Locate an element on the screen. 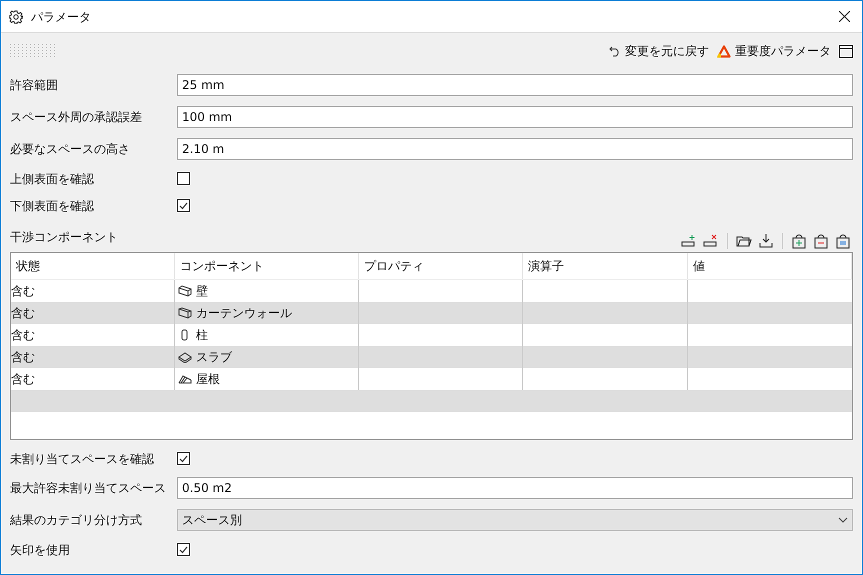 Image resolution: width=863 pixels, height=575 pixels. setting-label: 下側表面を確認 is located at coordinates (52, 206).